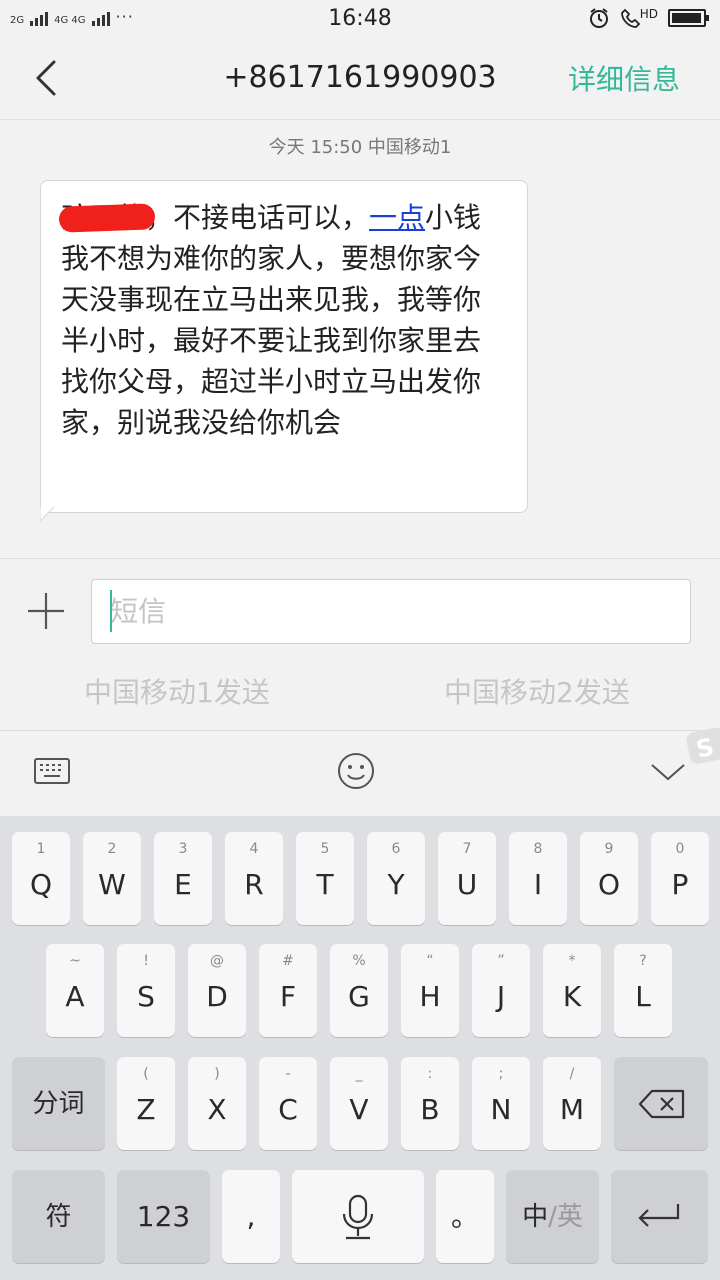 The image size is (720, 1280). I want to click on smiley-icon, so click(356, 771).